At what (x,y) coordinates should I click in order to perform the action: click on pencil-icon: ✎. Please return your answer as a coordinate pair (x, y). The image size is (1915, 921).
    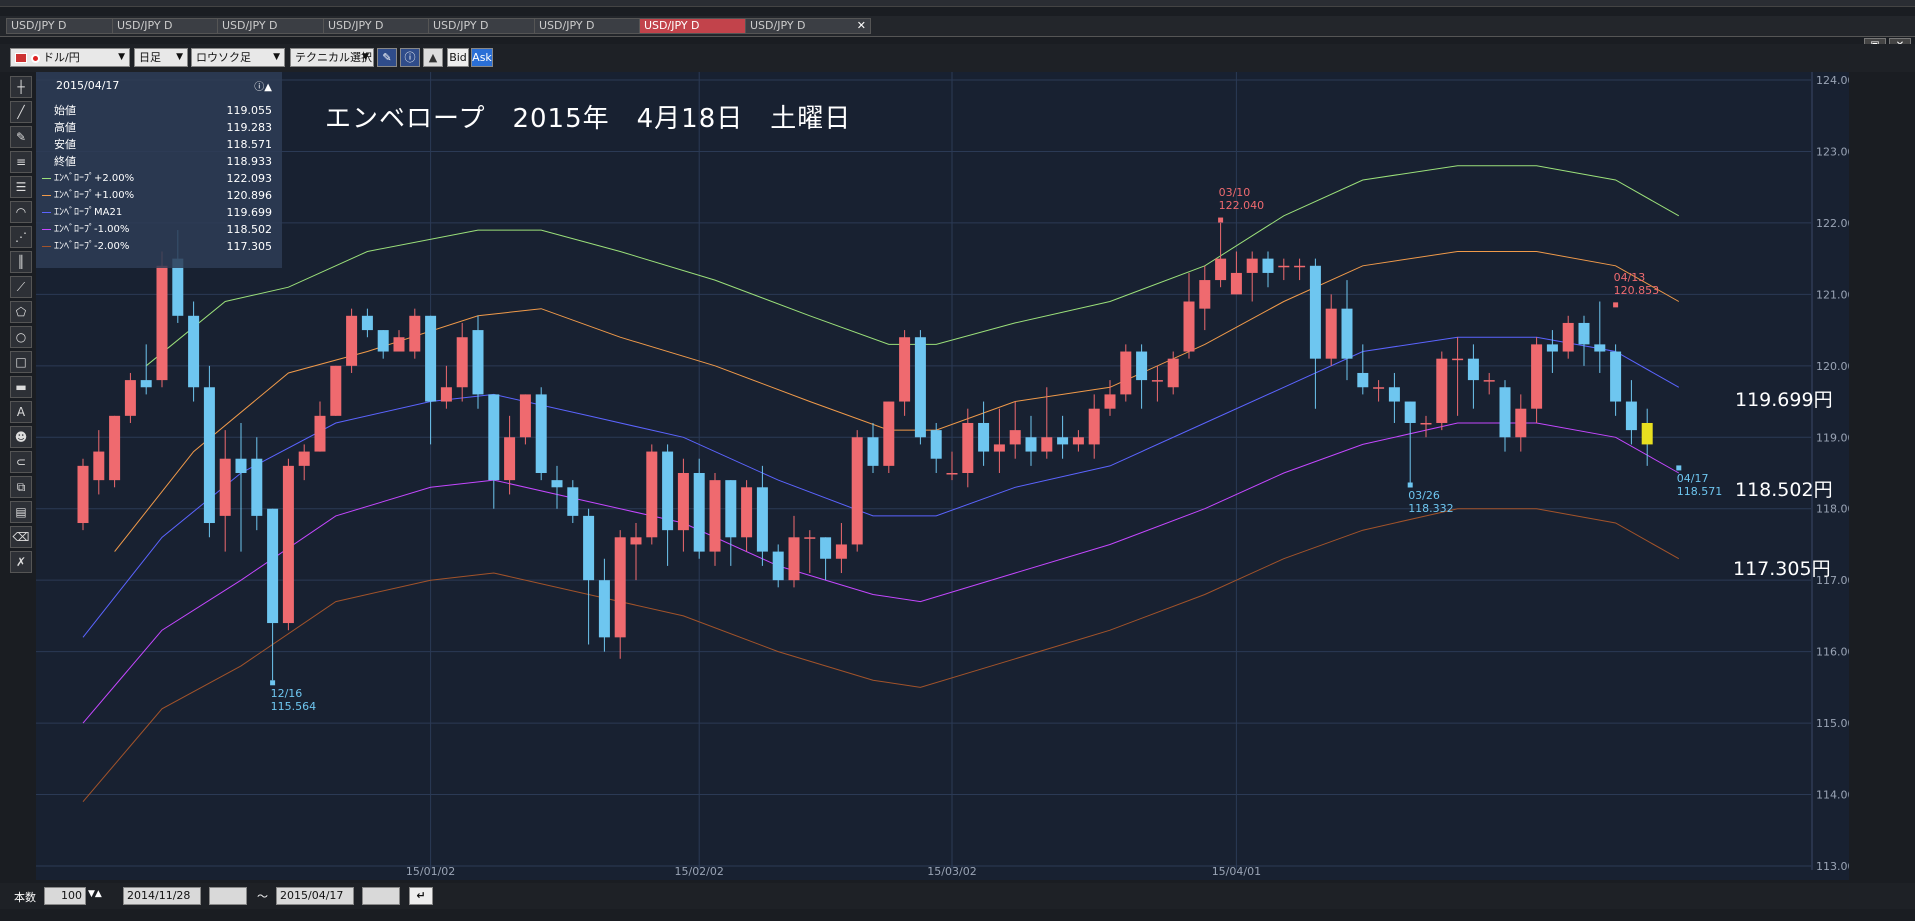
    Looking at the image, I should click on (21, 137).